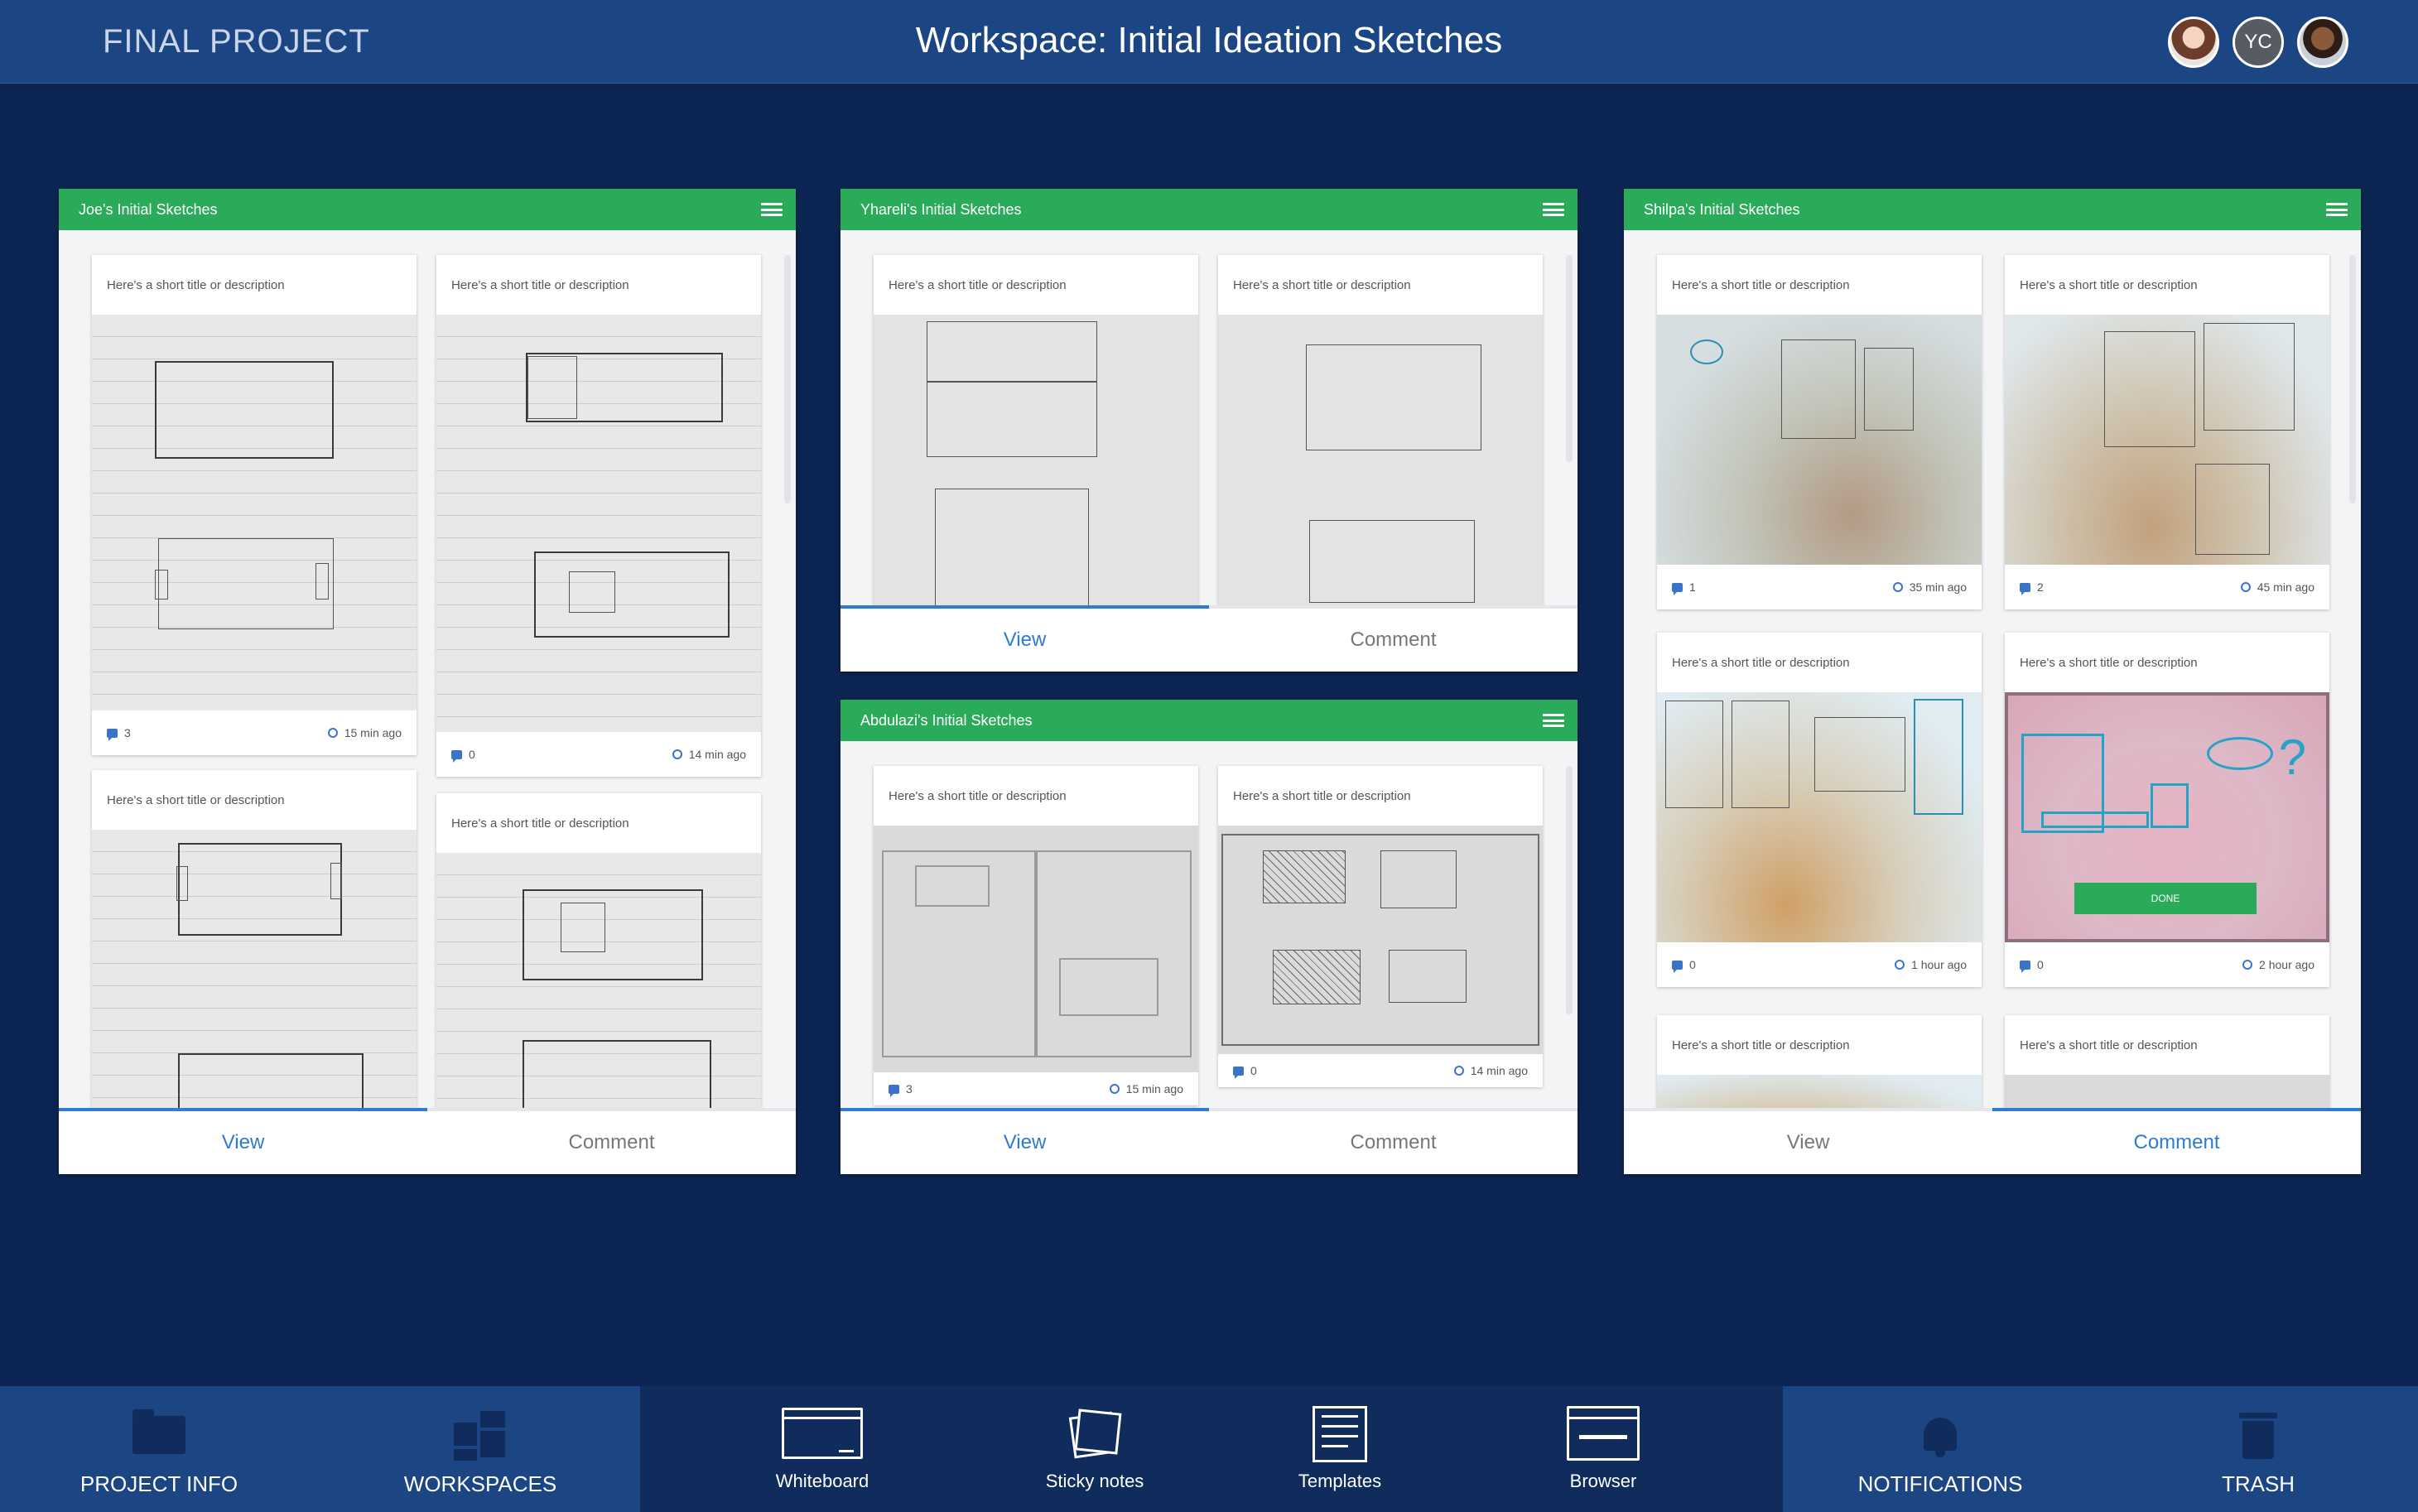 The height and width of the screenshot is (1512, 2418). I want to click on card-footer: 2 45 min ago, so click(2167, 587).